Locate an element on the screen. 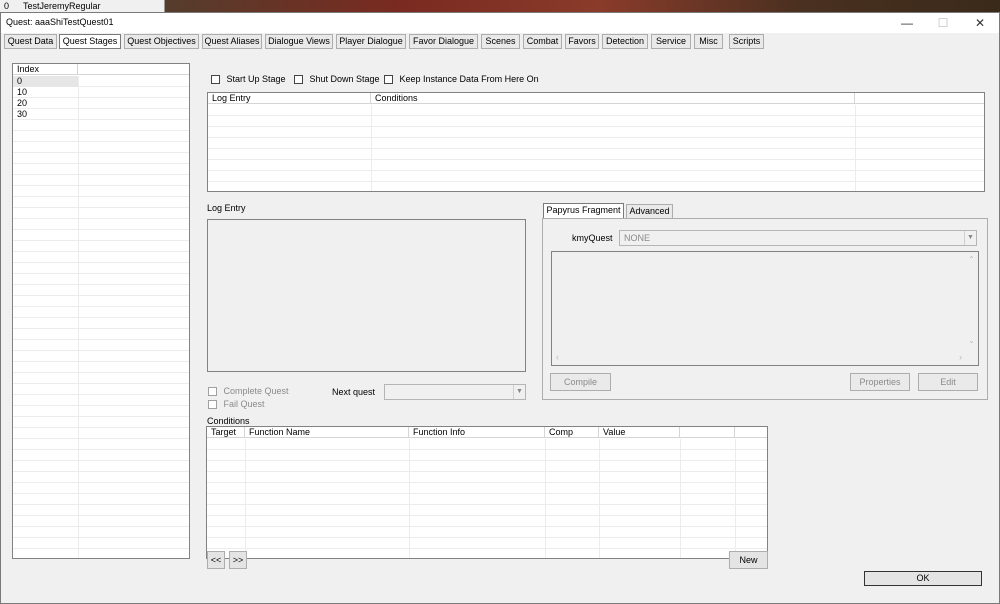  ok-button: OK is located at coordinates (923, 578).